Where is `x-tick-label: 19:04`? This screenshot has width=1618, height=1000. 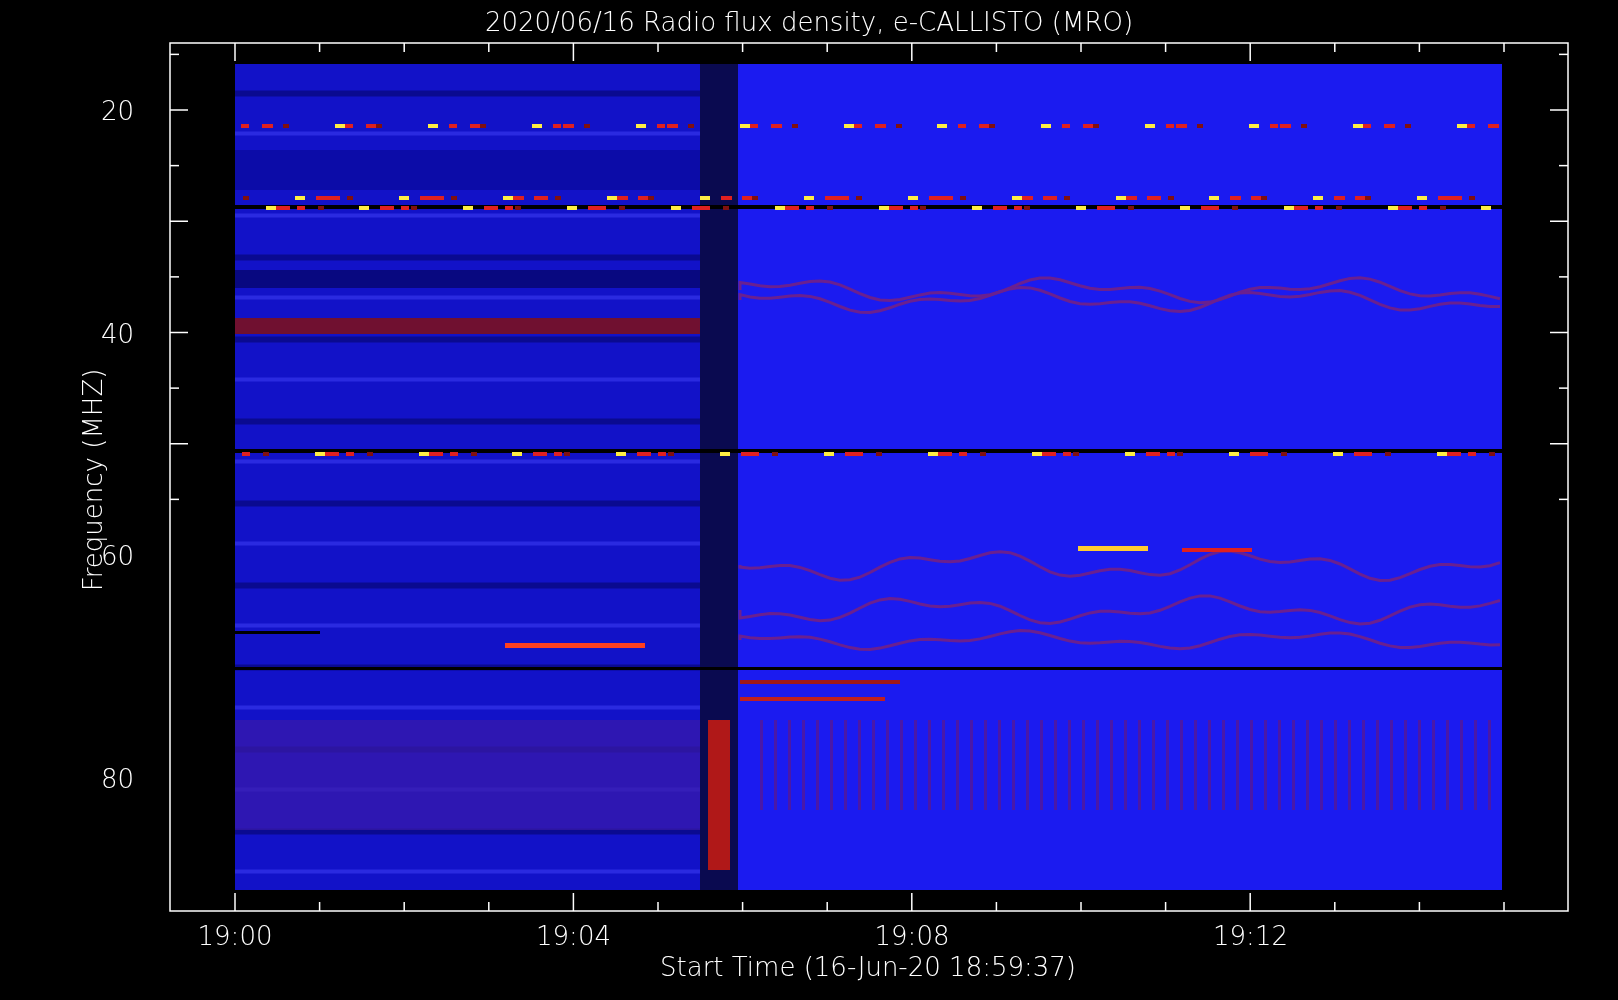
x-tick-label: 19:04 is located at coordinates (573, 936).